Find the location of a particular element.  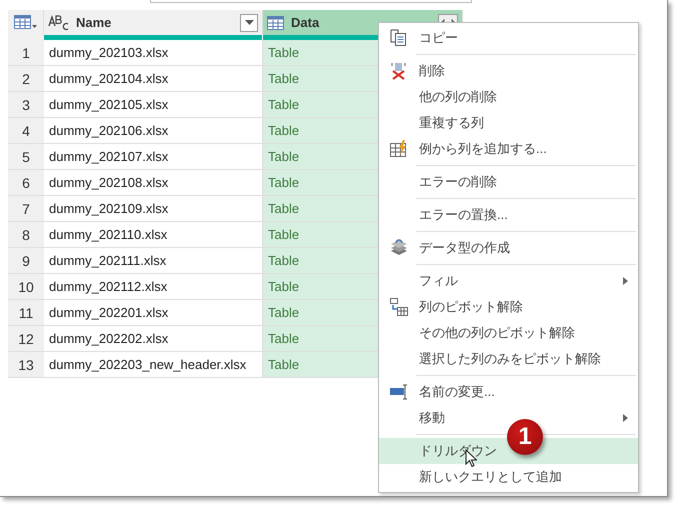

row-number: 4 is located at coordinates (26, 131).